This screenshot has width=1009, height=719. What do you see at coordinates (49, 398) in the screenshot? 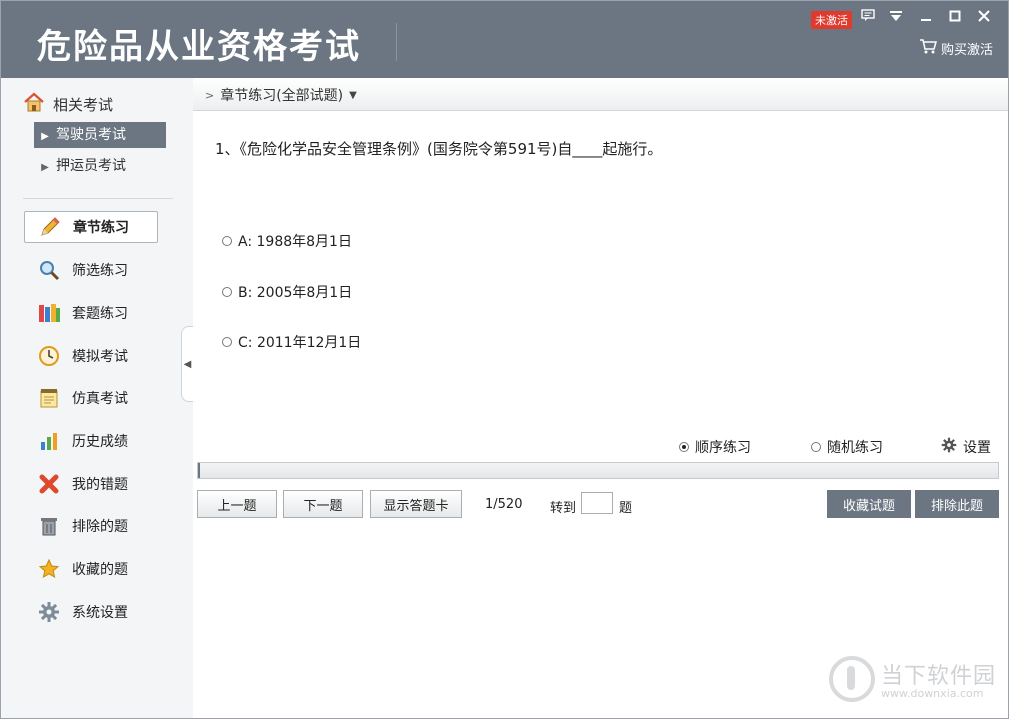
I see `notepad-icon` at bounding box center [49, 398].